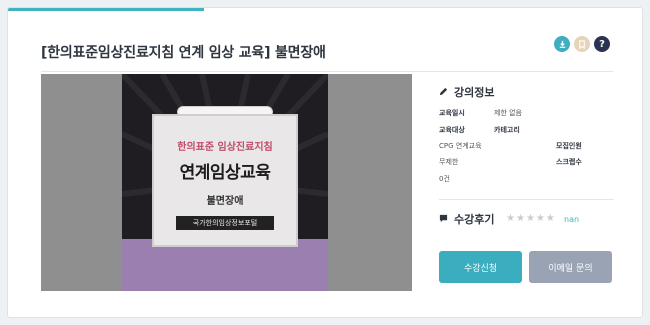  I want to click on lecture-info-heading: 강의정보, so click(466, 92).